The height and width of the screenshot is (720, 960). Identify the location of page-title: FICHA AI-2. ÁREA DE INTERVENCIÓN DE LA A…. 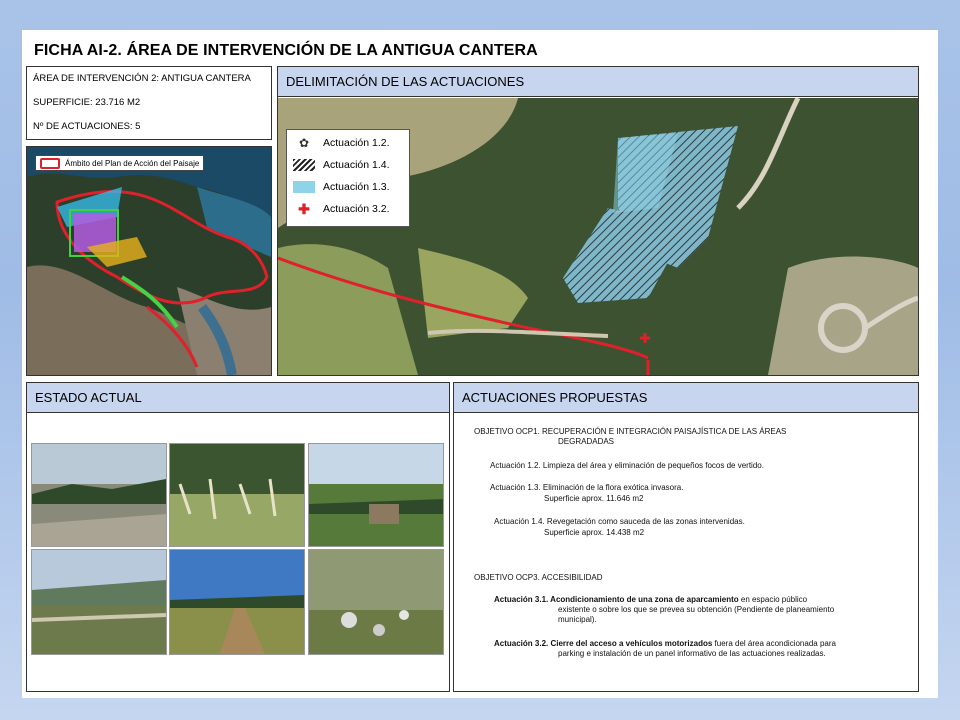
(286, 50).